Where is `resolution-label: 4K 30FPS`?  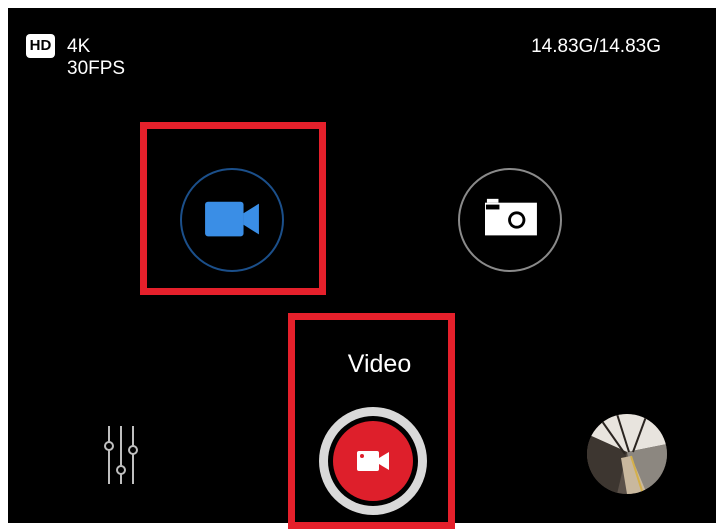
resolution-label: 4K 30FPS is located at coordinates (96, 58).